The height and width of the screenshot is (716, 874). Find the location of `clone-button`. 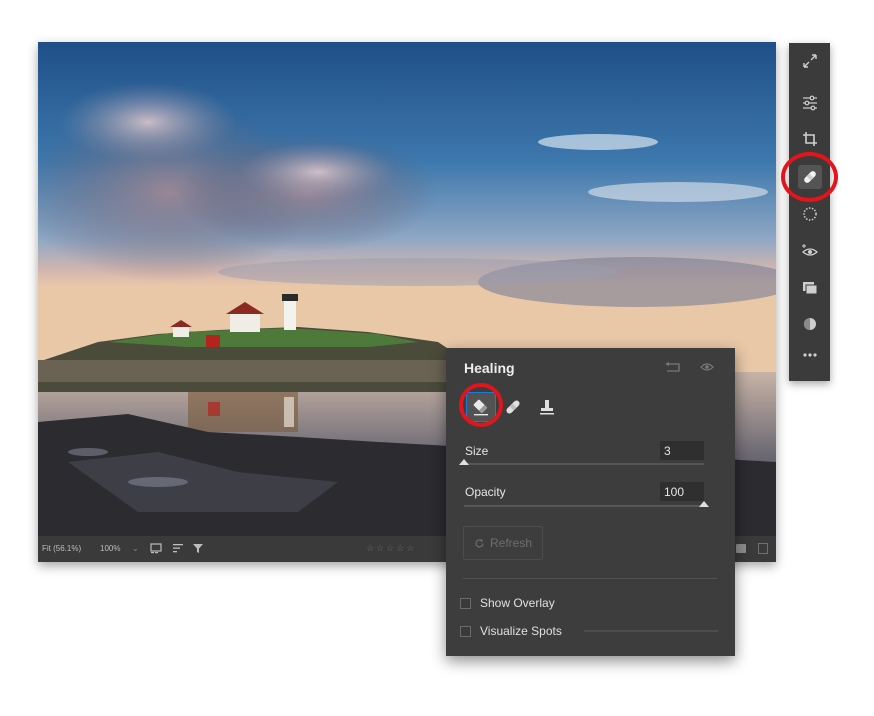

clone-button is located at coordinates (547, 407).